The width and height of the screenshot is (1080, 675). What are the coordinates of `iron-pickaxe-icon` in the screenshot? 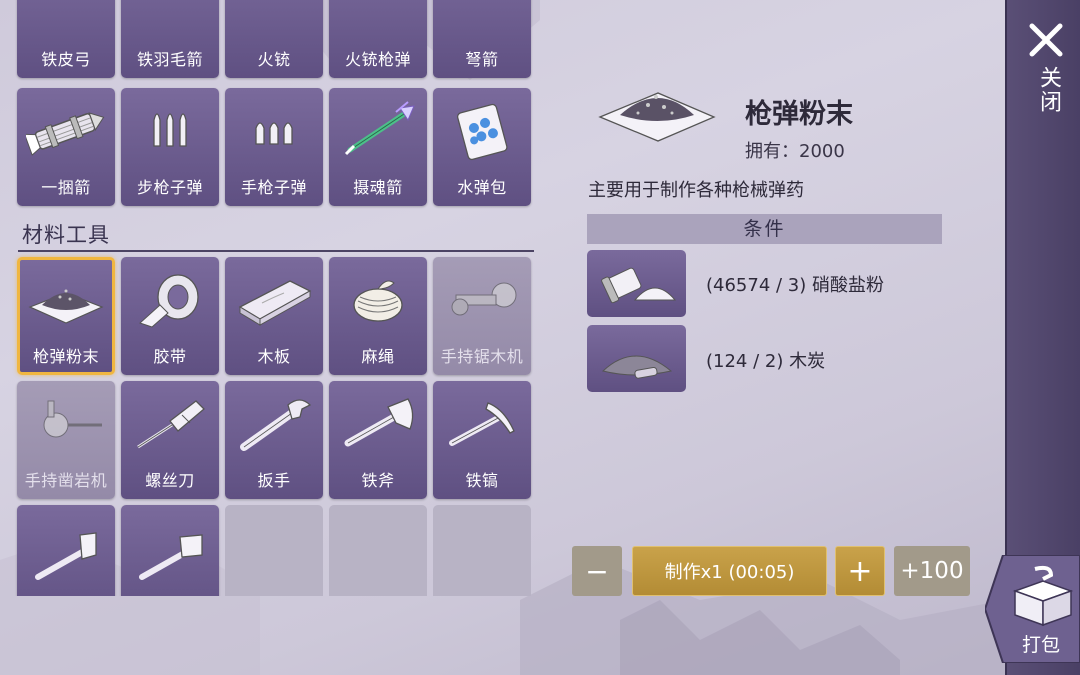 It's located at (482, 424).